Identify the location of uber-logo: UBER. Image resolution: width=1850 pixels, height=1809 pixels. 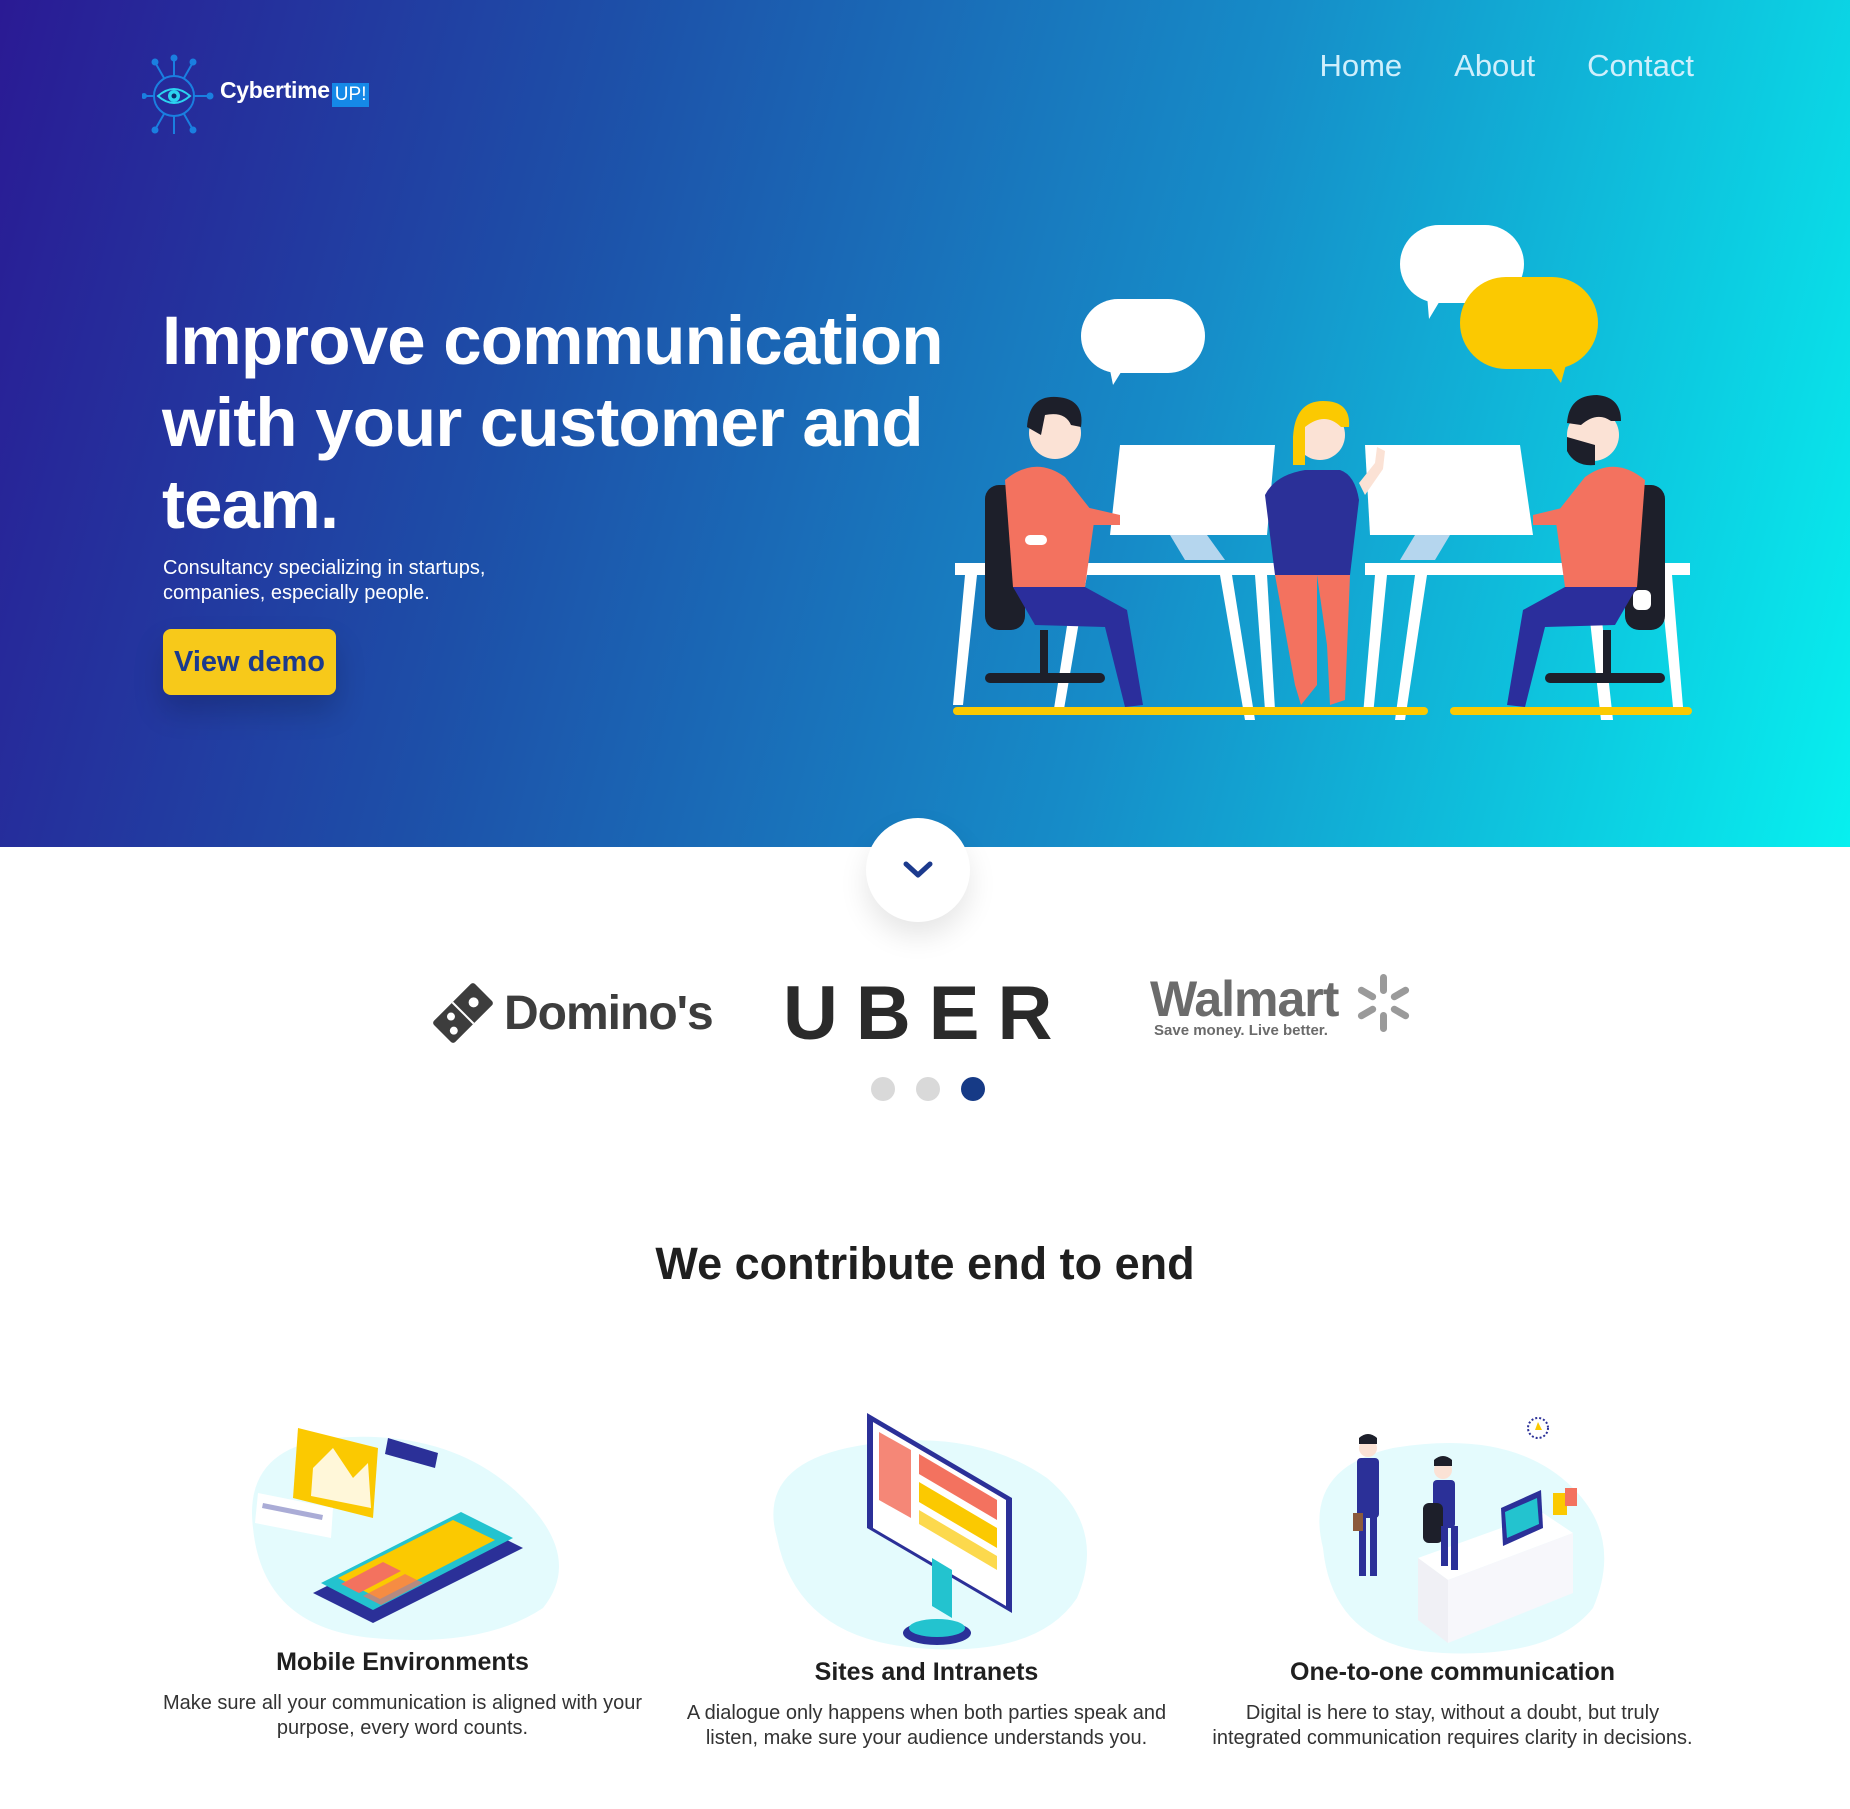
(927, 1013).